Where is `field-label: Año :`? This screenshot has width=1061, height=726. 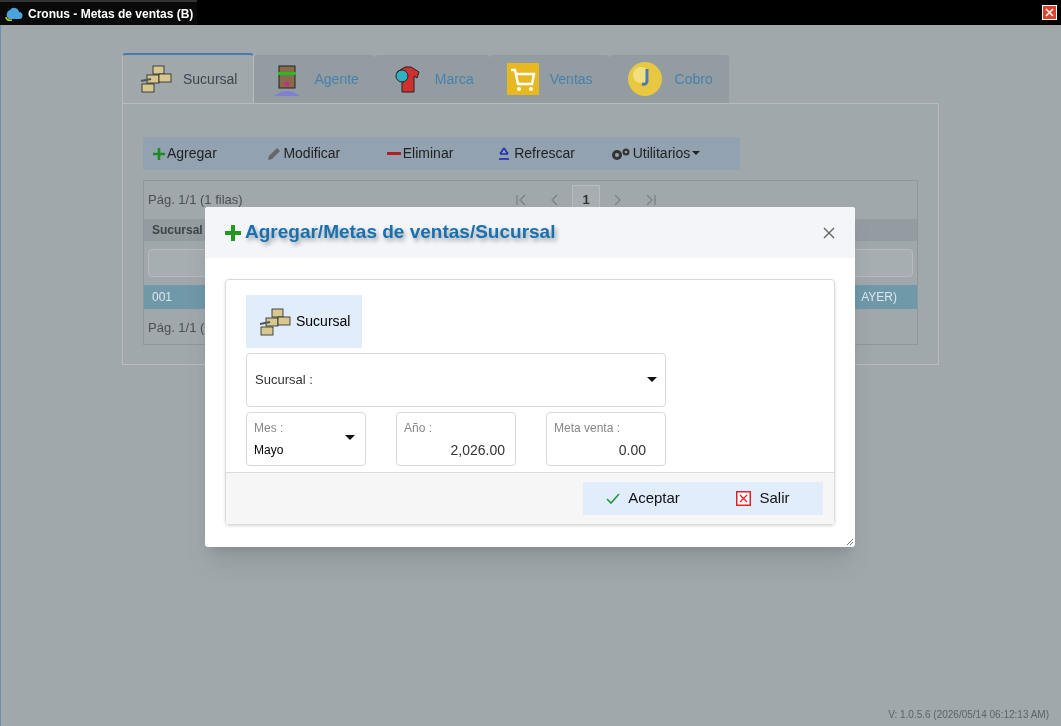 field-label: Año : is located at coordinates (419, 428).